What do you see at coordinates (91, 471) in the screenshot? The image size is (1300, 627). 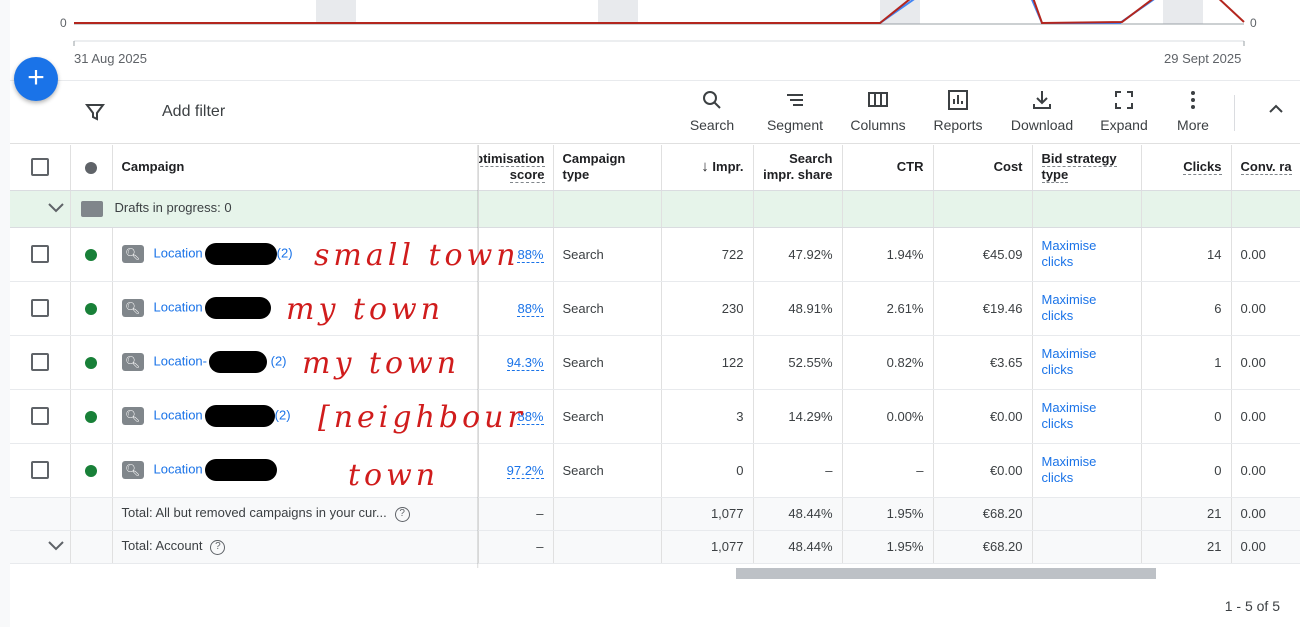 I see `enabled-status-dot` at bounding box center [91, 471].